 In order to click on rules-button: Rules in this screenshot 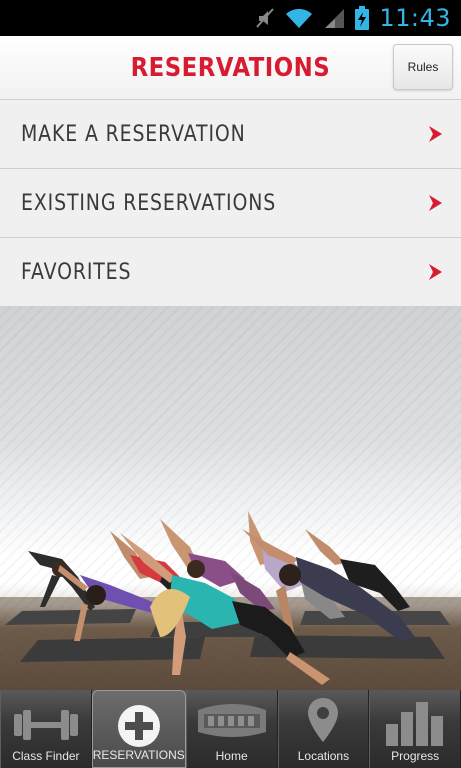, I will do `click(423, 67)`.